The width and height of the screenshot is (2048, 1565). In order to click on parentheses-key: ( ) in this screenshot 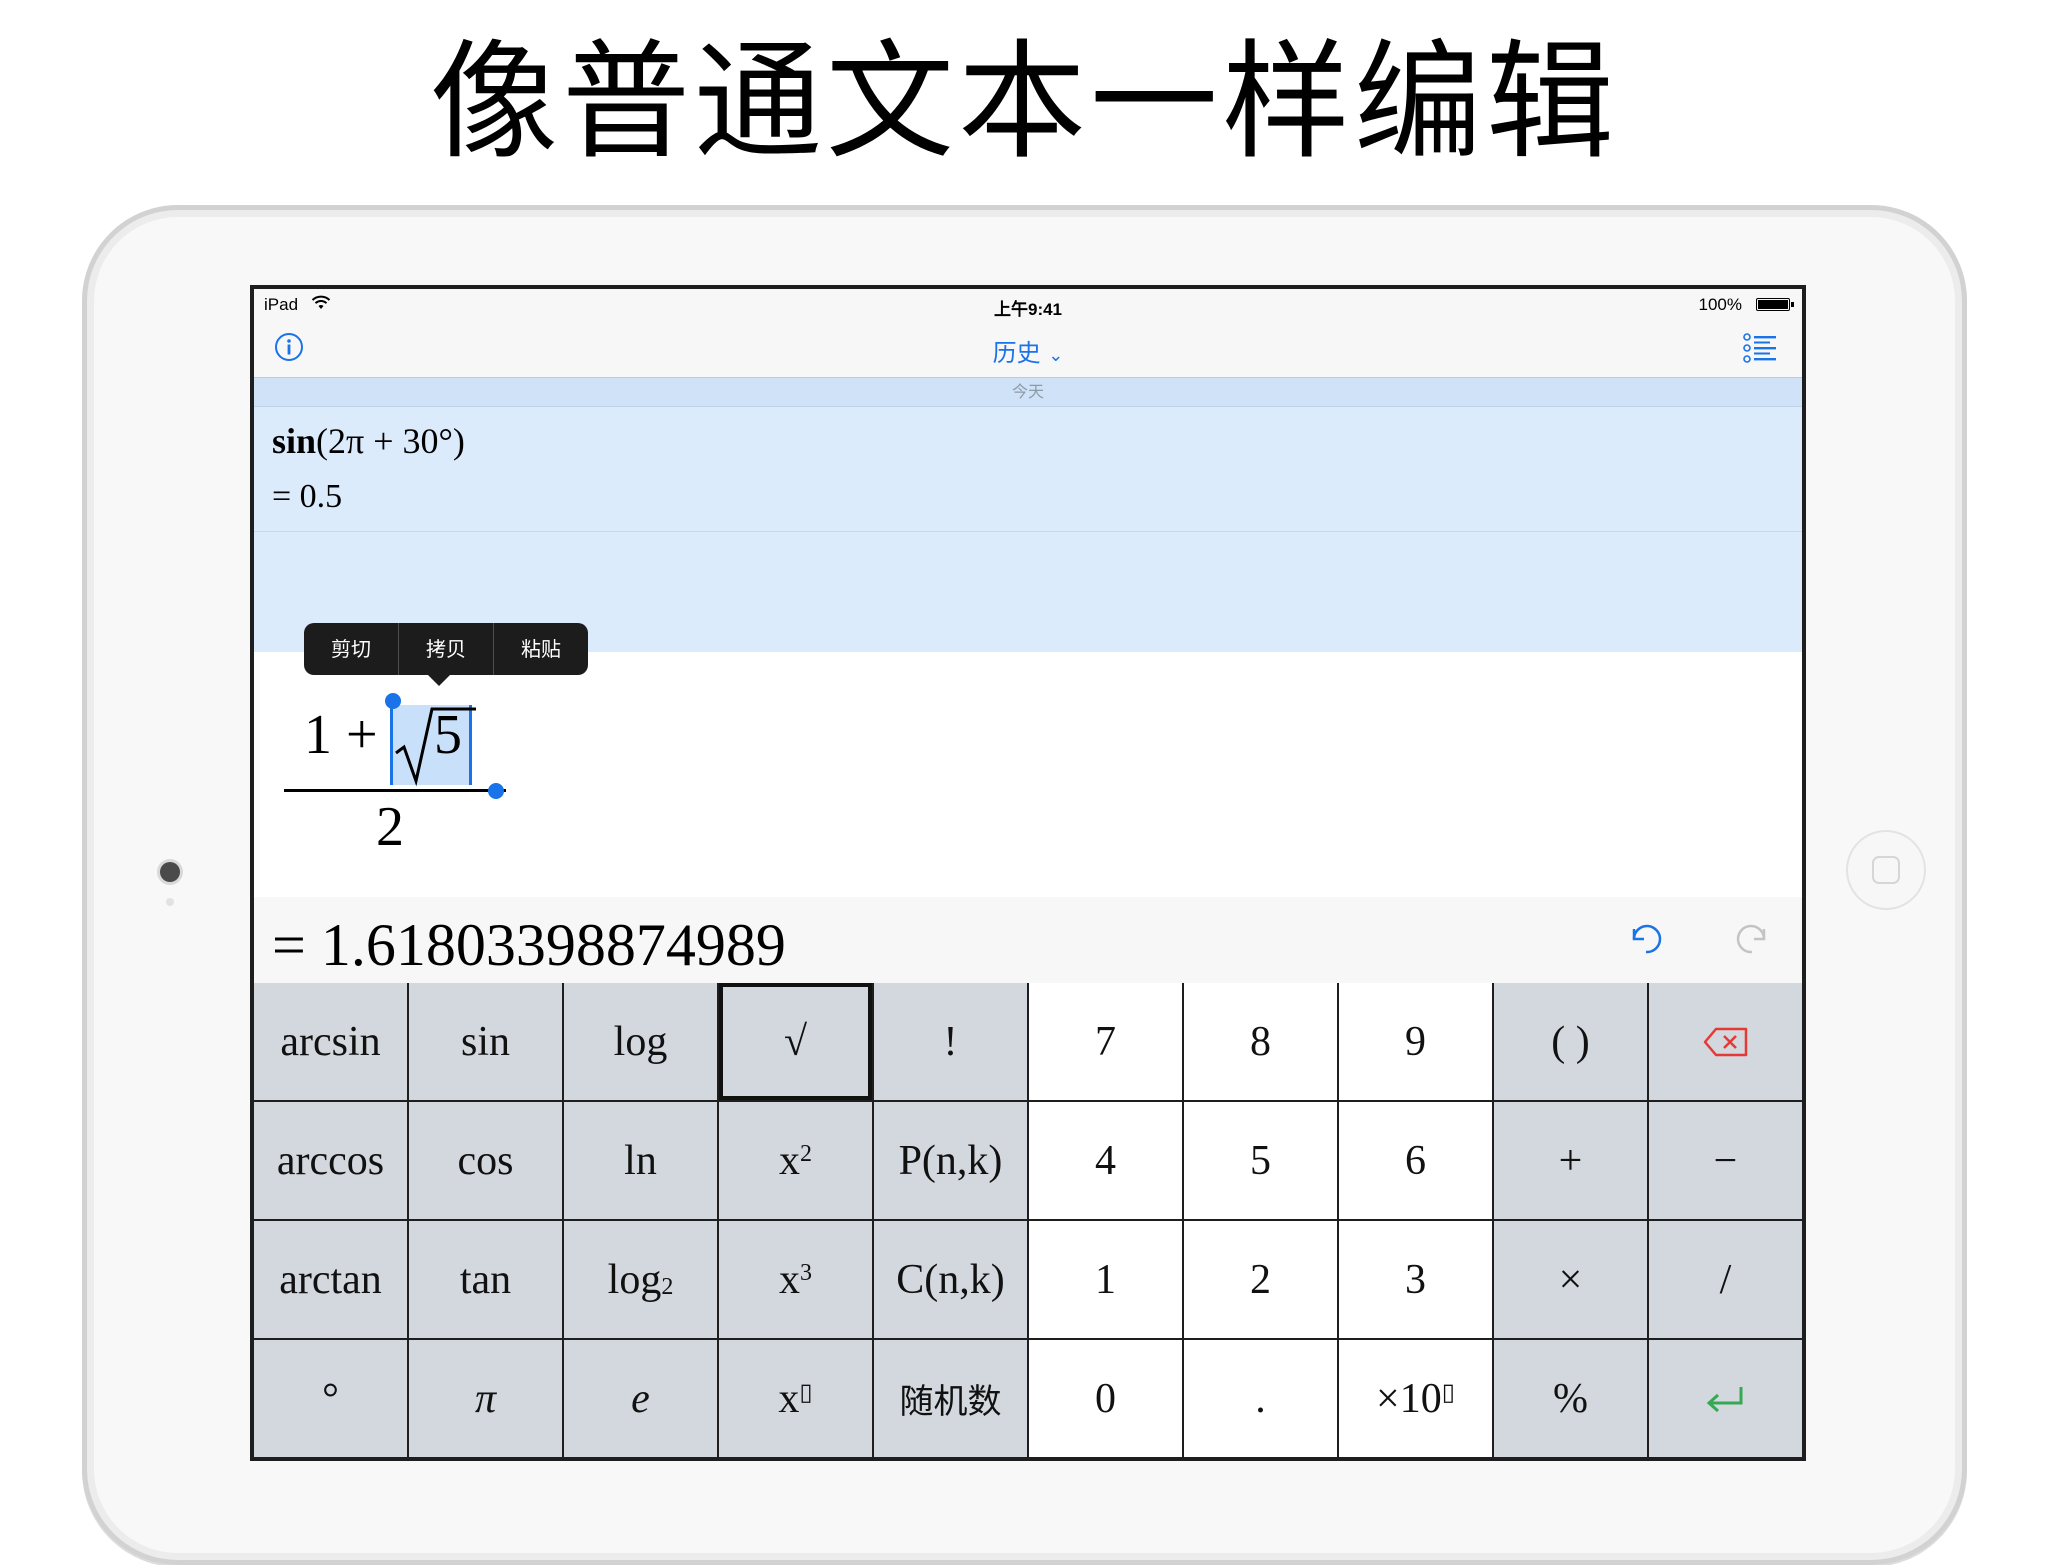, I will do `click(1570, 1041)`.